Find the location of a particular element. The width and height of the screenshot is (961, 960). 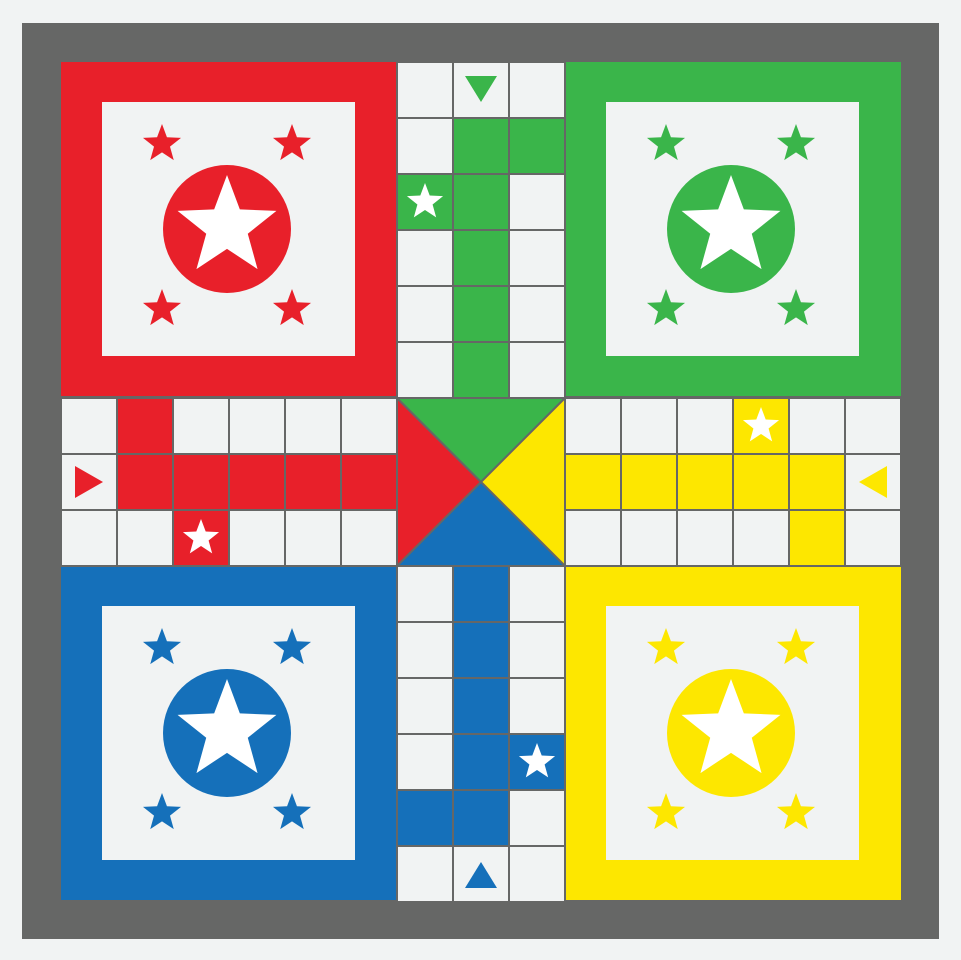

home-base-red is located at coordinates (229, 229).